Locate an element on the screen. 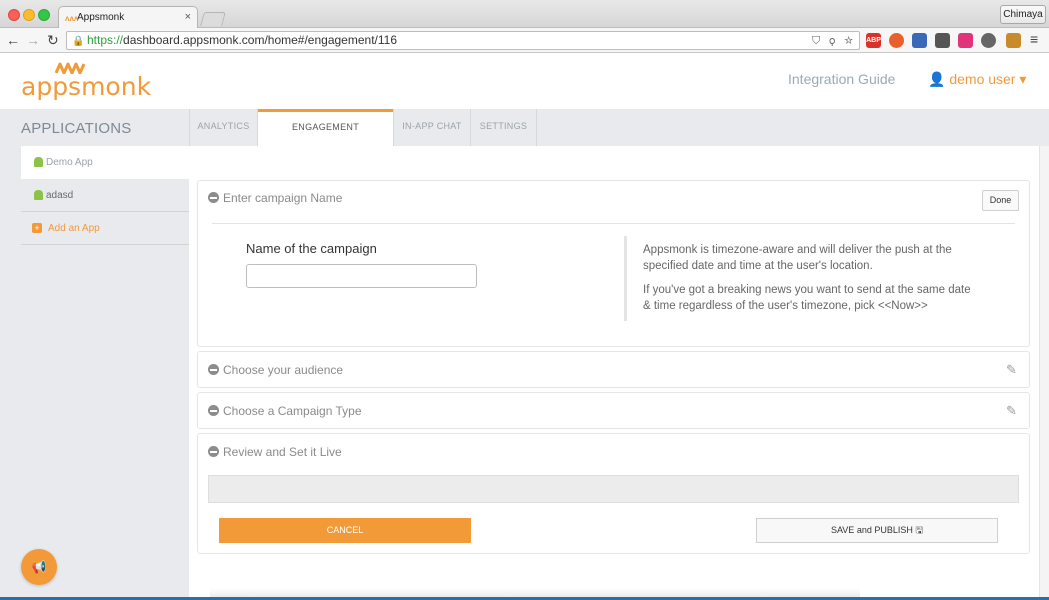  sidebar-item-label: Add an App is located at coordinates (74, 228).